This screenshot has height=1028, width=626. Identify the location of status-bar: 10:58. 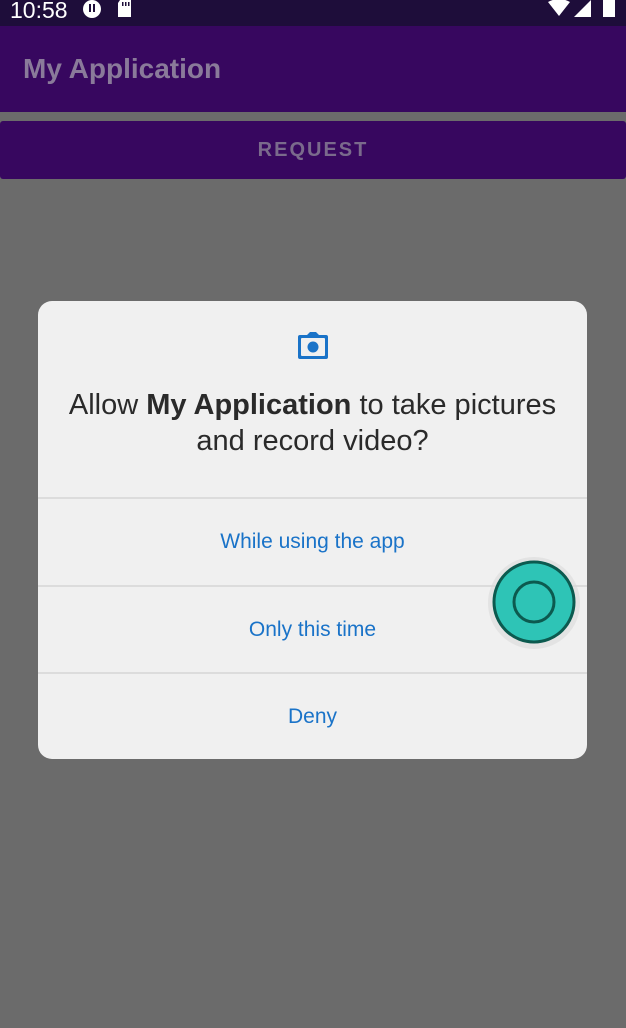
(313, 13).